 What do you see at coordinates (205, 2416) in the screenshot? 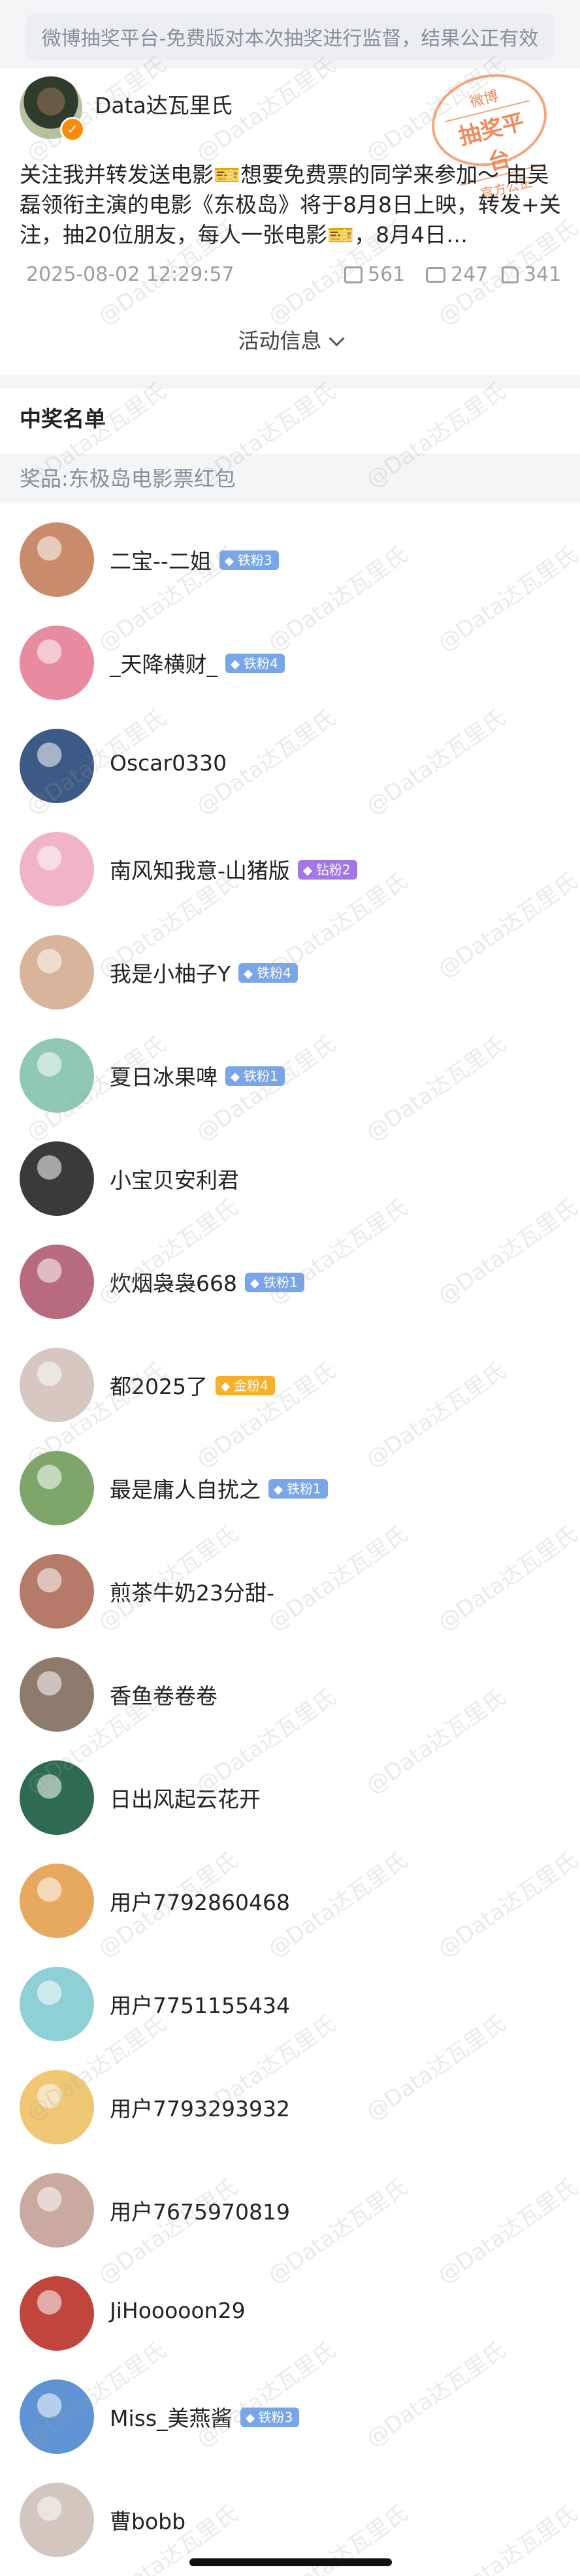
I see `winner-name: Miss_美燕酱 铁粉3` at bounding box center [205, 2416].